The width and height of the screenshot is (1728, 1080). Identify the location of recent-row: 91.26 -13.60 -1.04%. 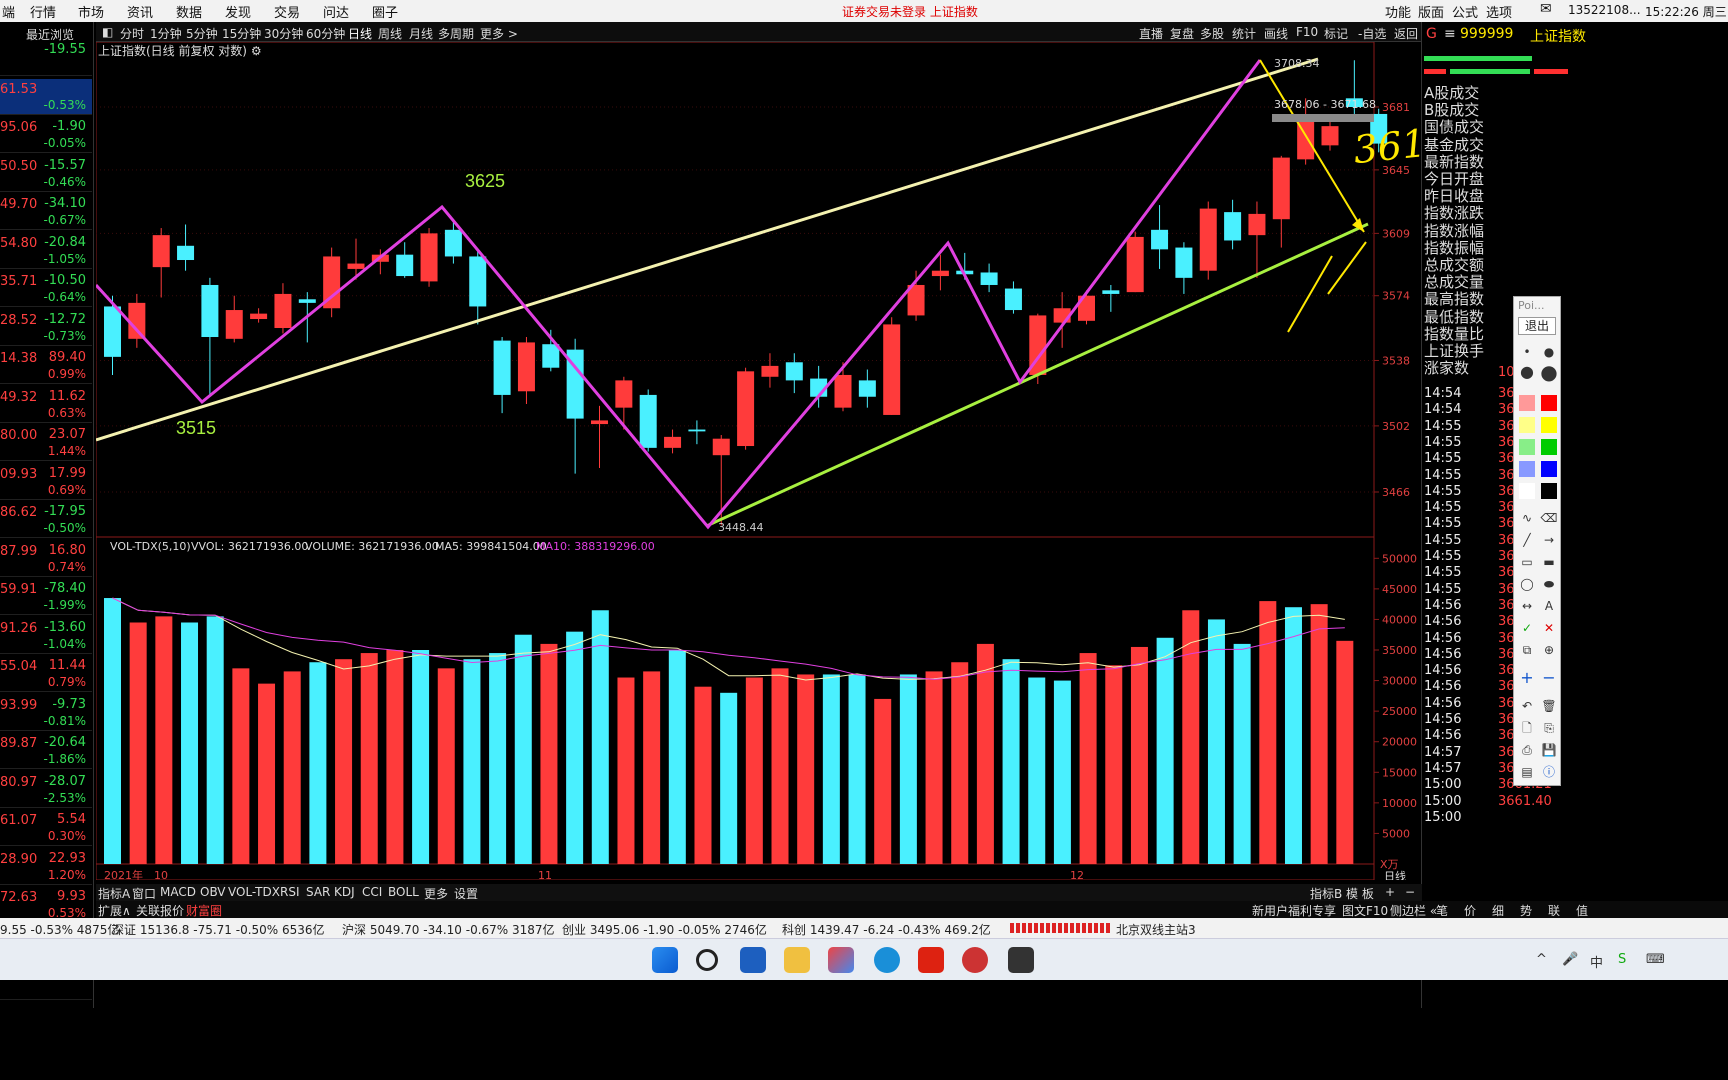
(46, 636).